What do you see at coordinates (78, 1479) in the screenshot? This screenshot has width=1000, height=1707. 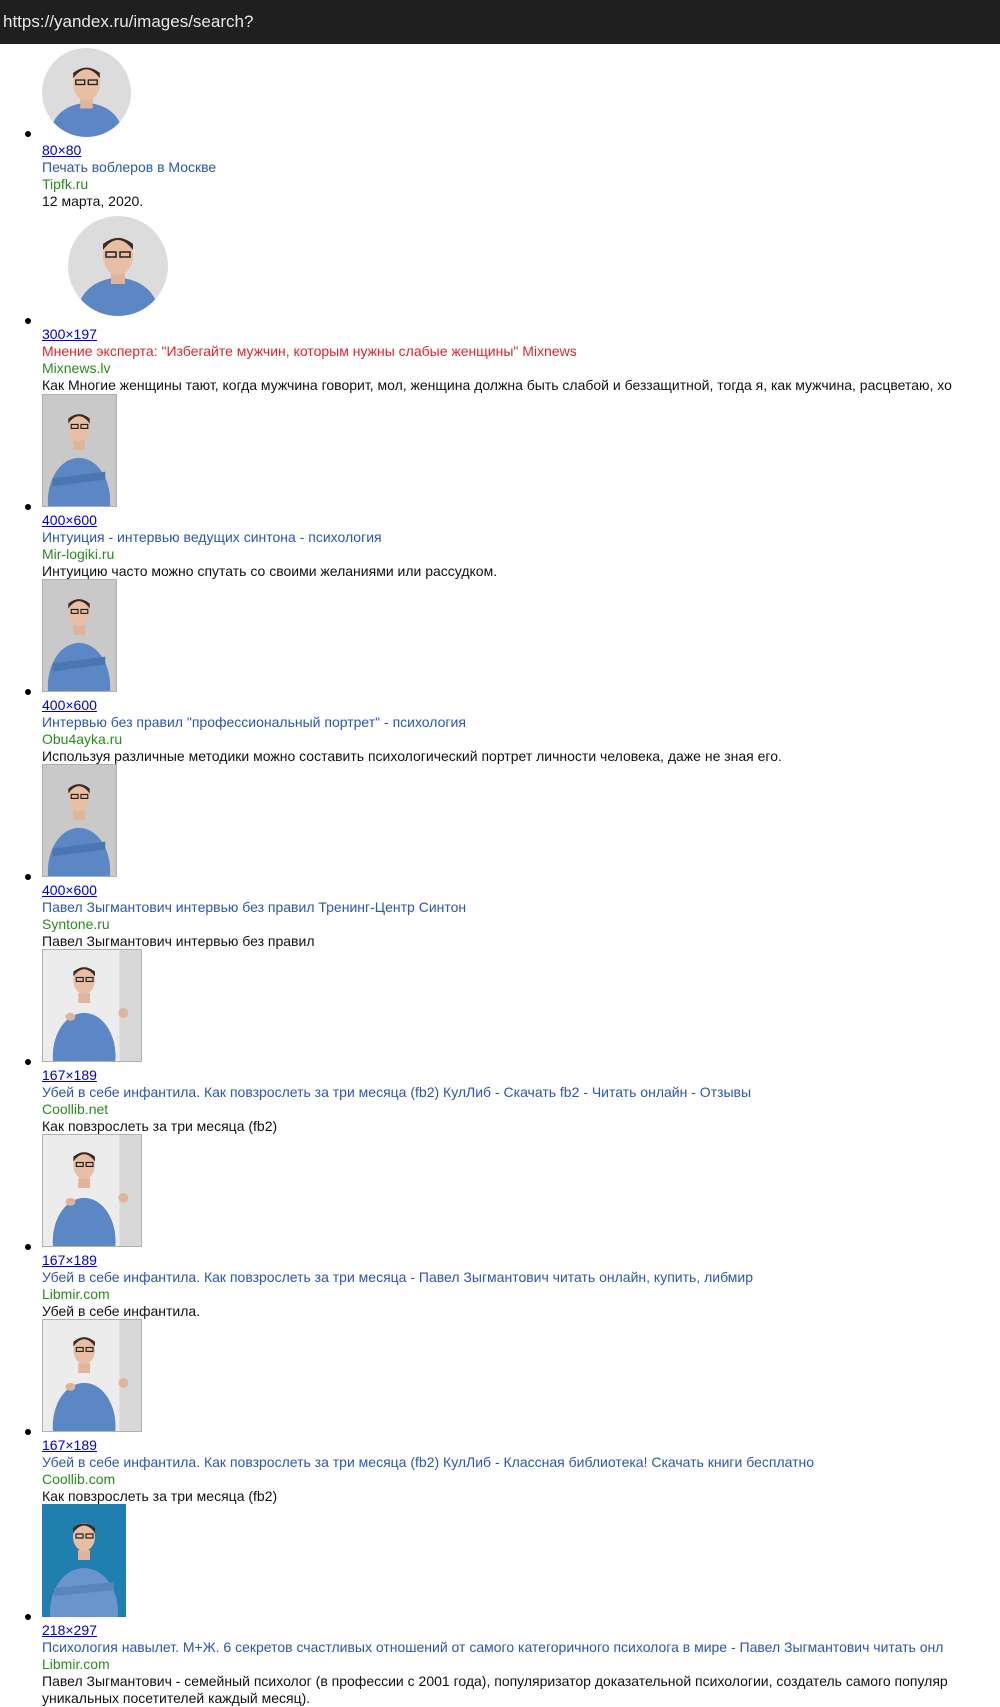 I see `result-domain: Coollib.com` at bounding box center [78, 1479].